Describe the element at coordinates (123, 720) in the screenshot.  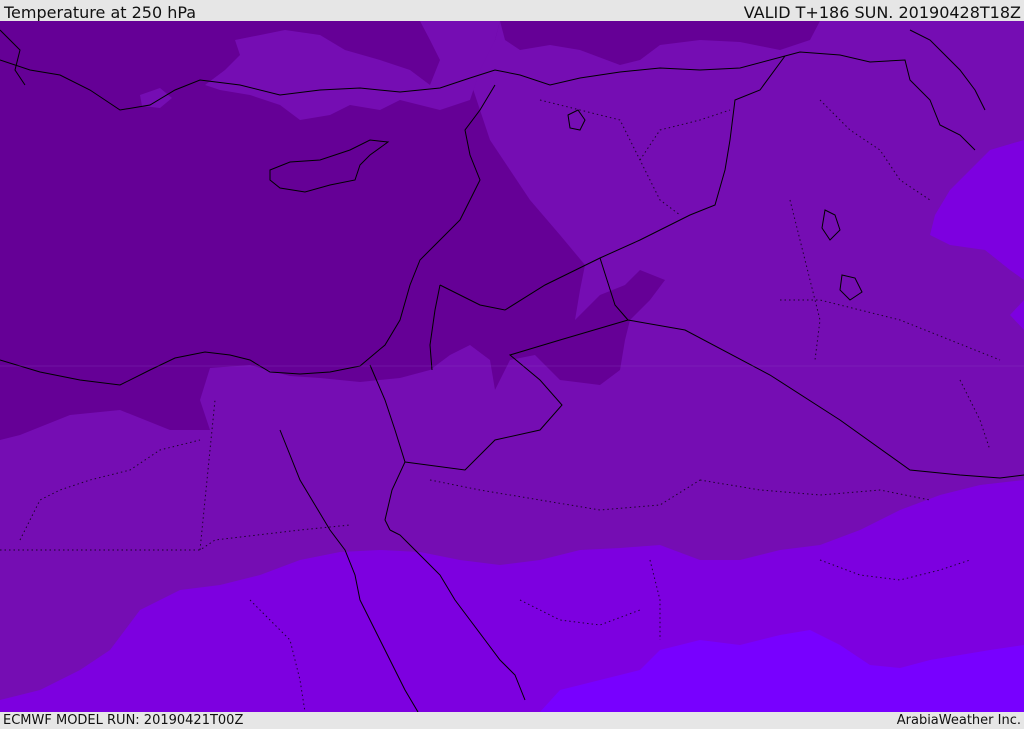
I see `model-run-label: ECMWF MODEL RUN: 20190421T00Z` at that location.